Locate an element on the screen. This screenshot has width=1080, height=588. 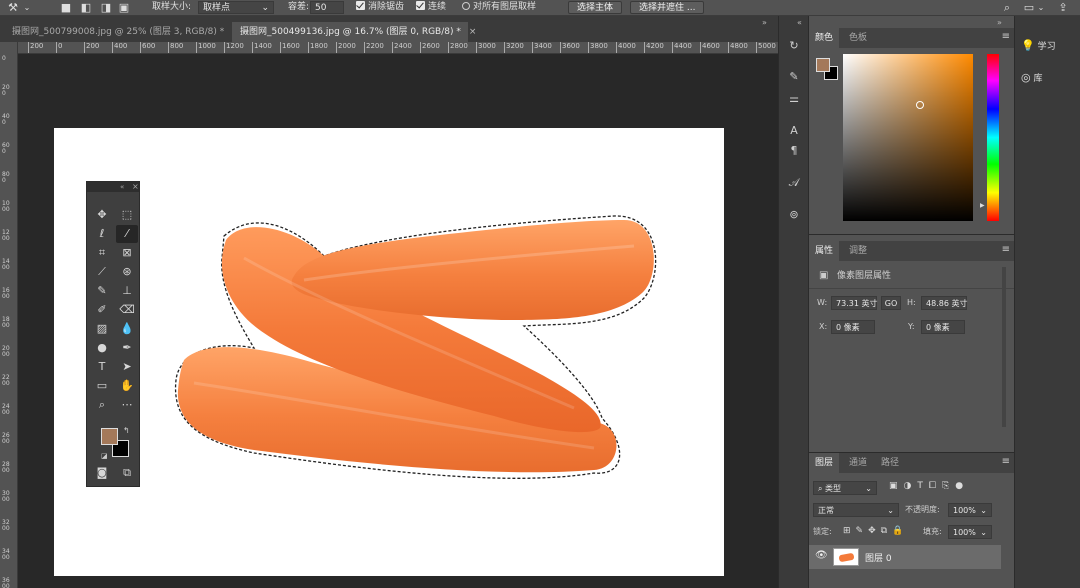
brush-settings-icon: ✎ is located at coordinates (794, 77).